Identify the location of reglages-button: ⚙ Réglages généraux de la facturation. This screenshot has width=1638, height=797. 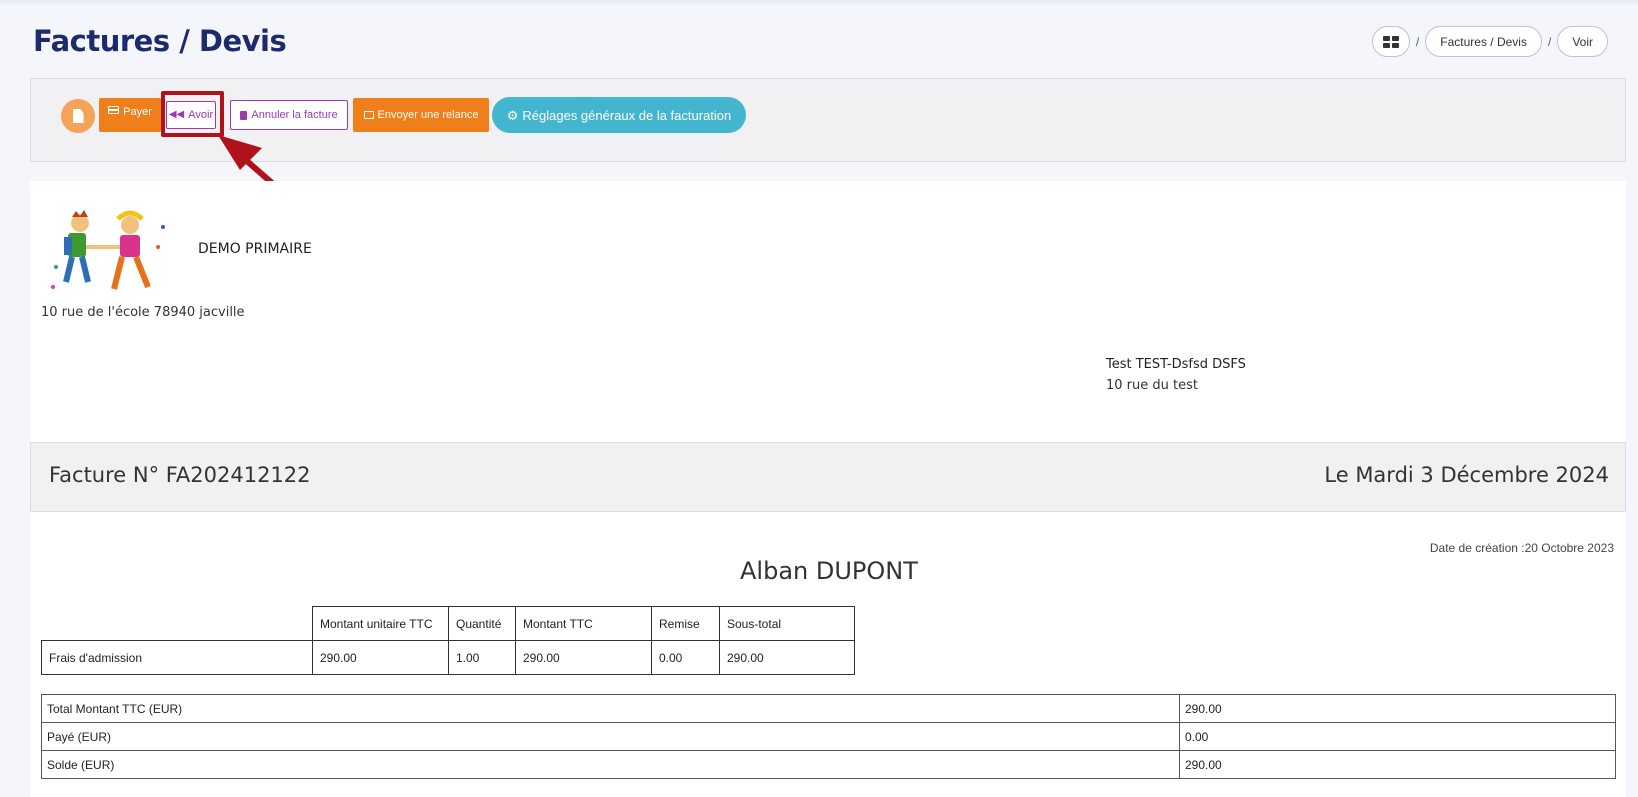
(619, 115).